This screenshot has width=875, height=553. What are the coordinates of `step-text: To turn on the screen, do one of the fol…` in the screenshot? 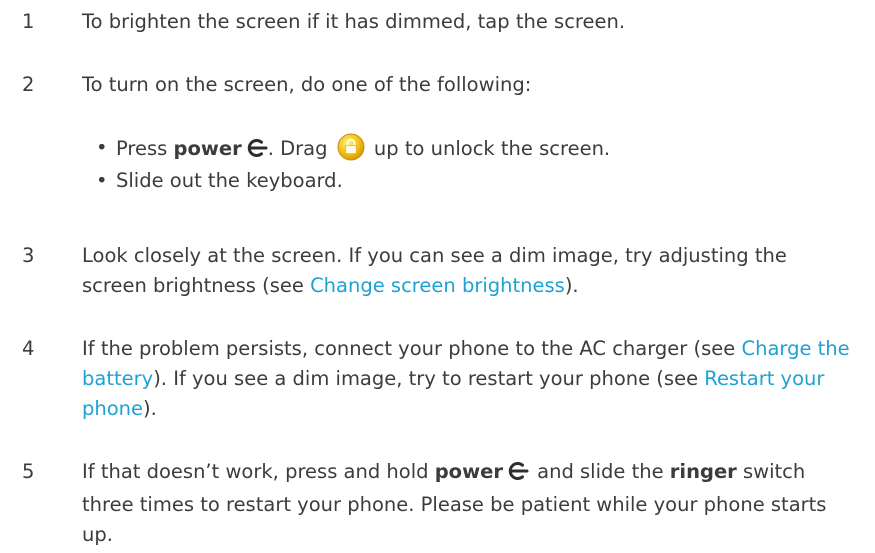 It's located at (307, 84).